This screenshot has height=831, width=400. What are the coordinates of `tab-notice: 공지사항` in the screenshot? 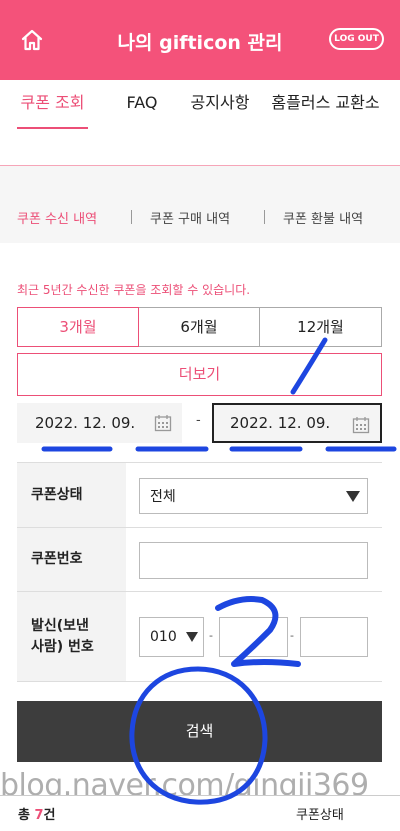 It's located at (220, 103).